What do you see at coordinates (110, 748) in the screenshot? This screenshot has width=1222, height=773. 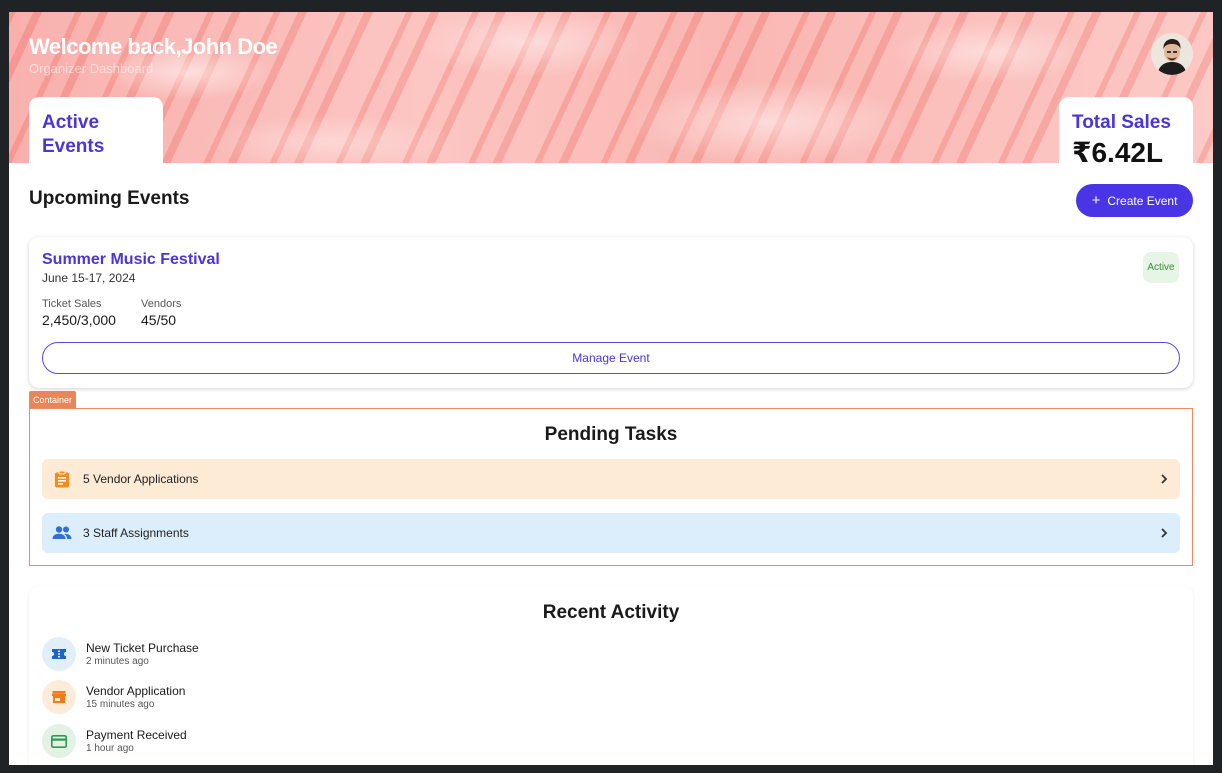 I see `activity-time: 1 hour ago` at bounding box center [110, 748].